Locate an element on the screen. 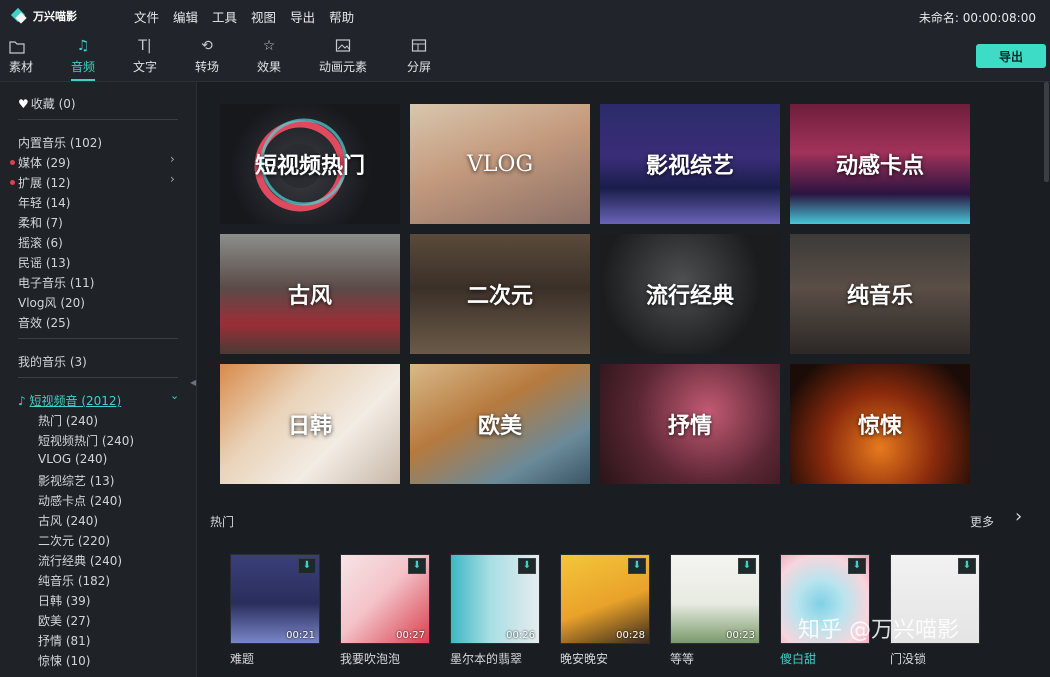 The image size is (1050, 677). sidebar-sub-pure-music: 纯音乐 (182) is located at coordinates (74, 580).